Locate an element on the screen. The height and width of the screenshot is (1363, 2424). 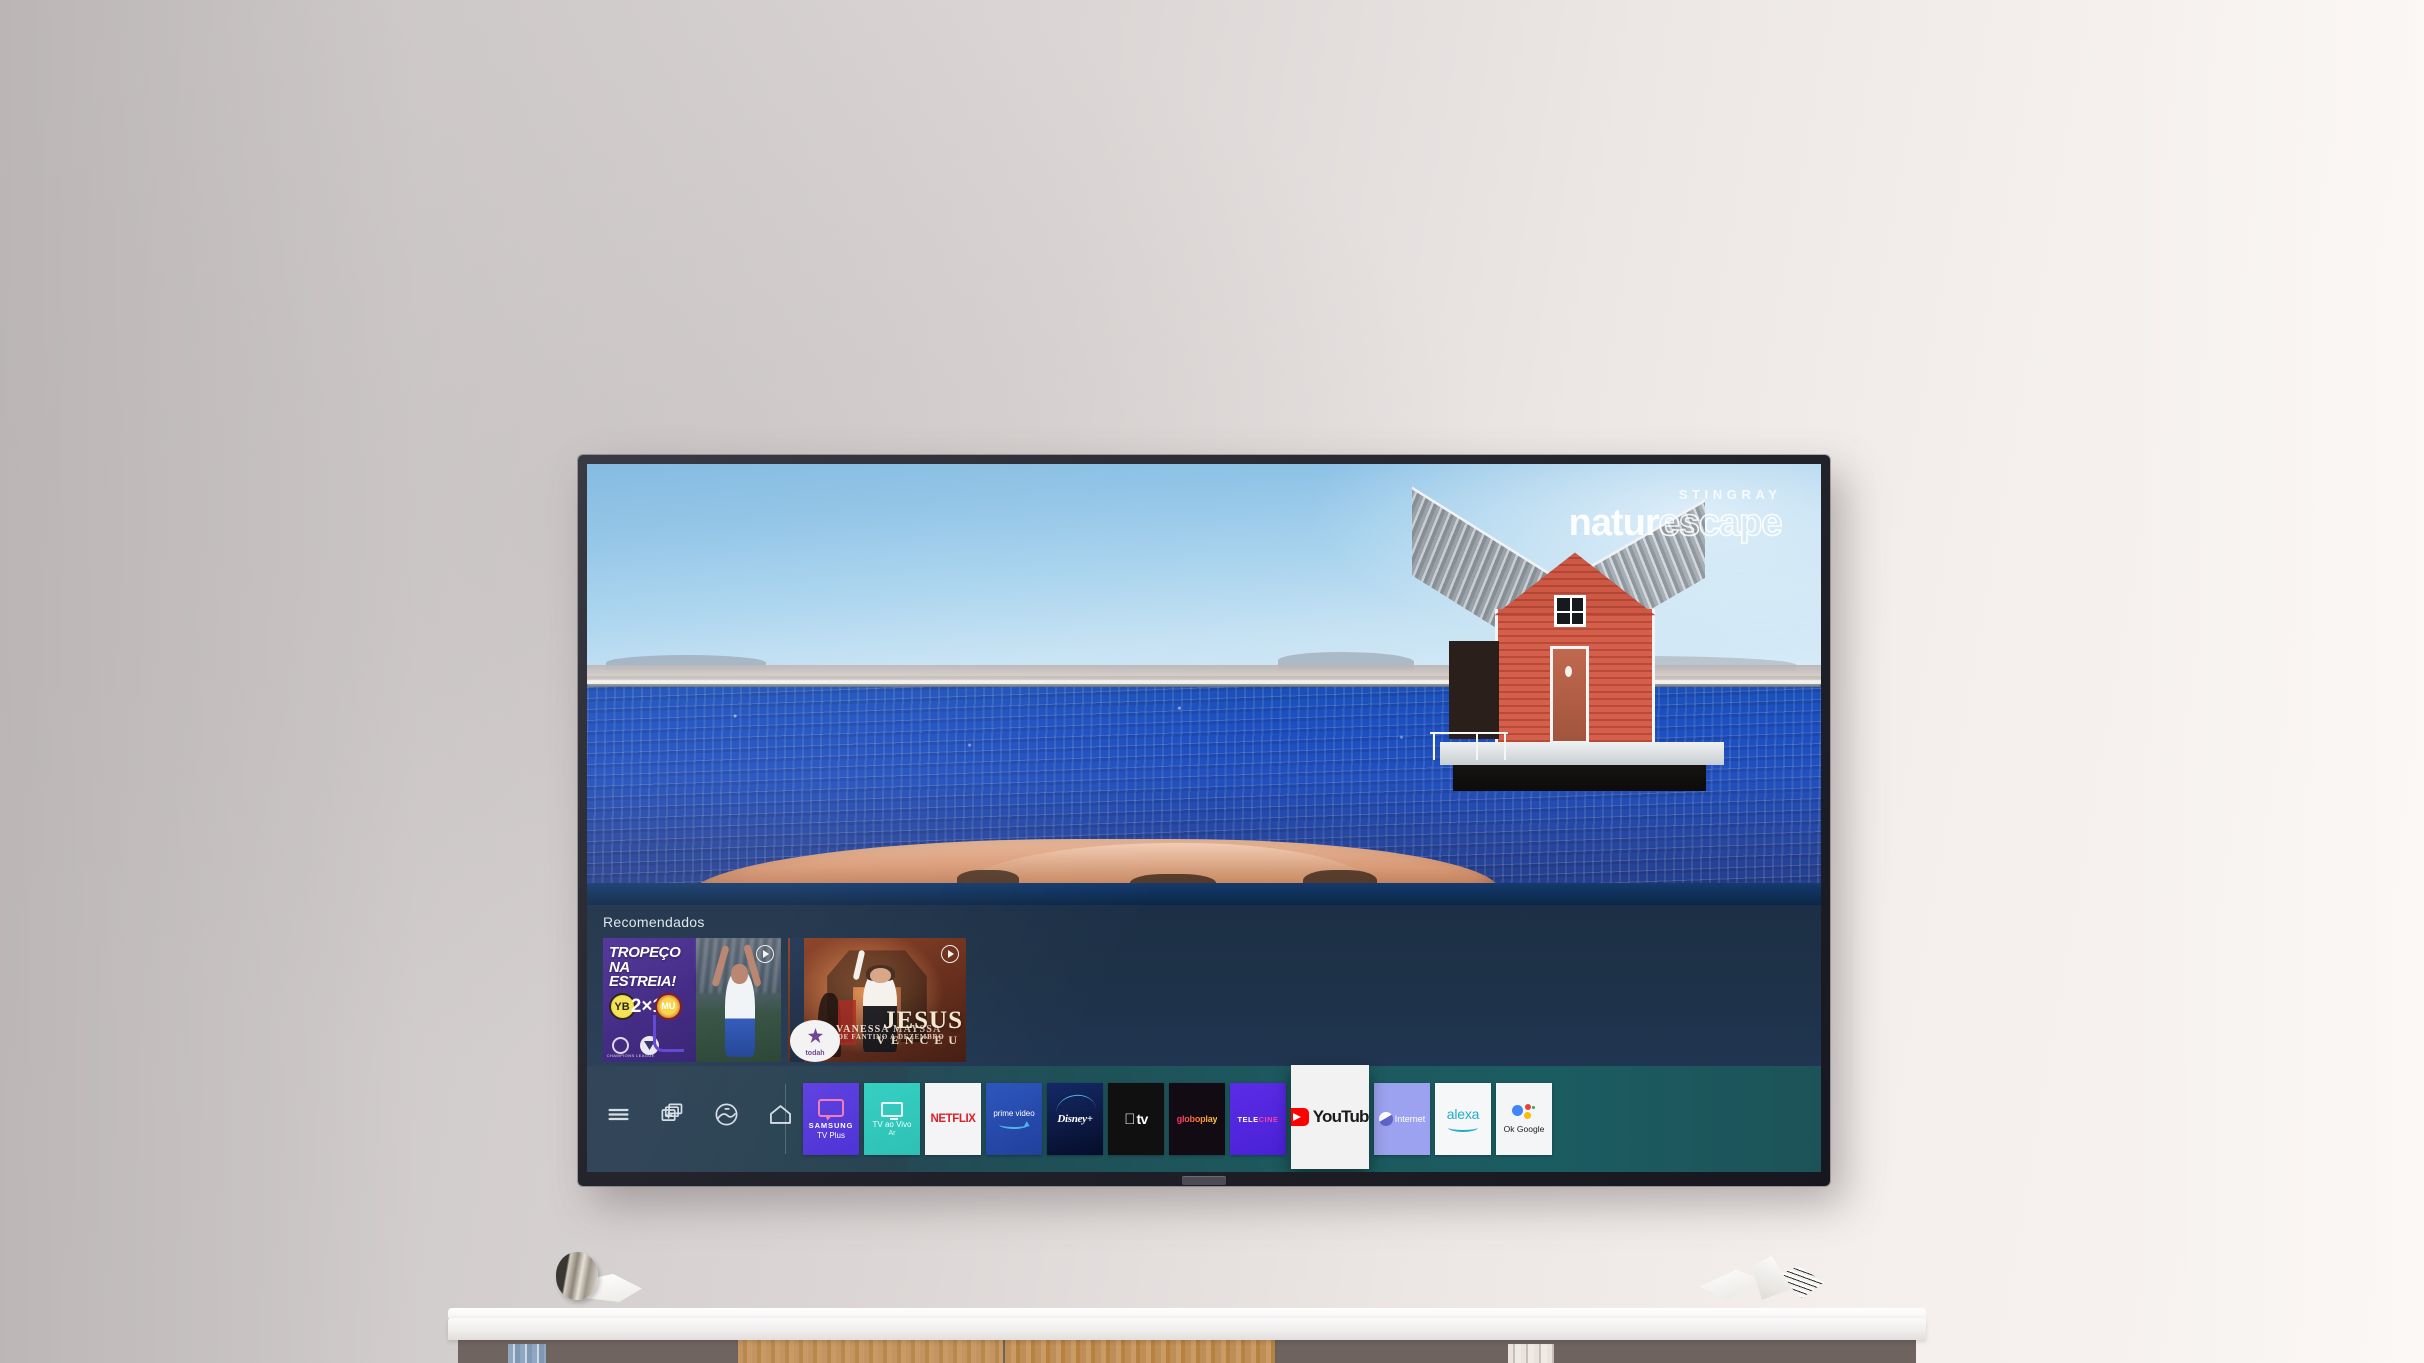
football-headline: TROPEÇO NA ESTREIA! is located at coordinates (645, 967).